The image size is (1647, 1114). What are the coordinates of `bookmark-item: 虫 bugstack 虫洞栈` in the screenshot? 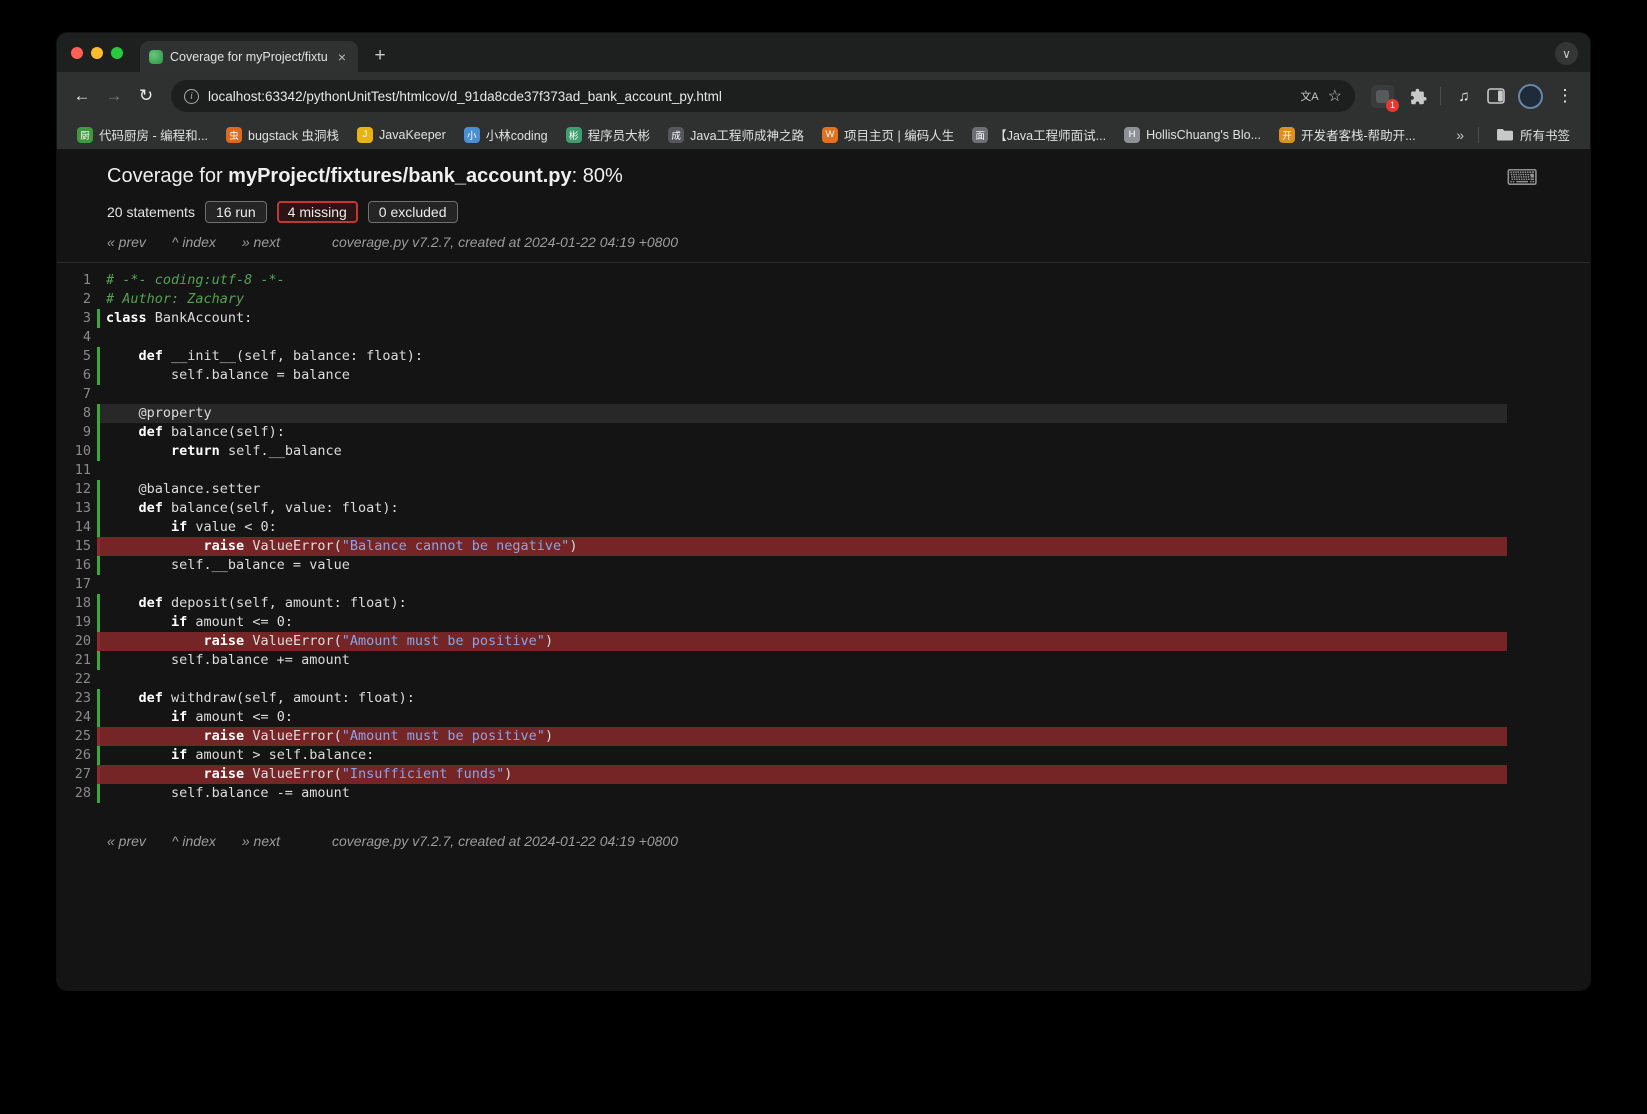 It's located at (282, 134).